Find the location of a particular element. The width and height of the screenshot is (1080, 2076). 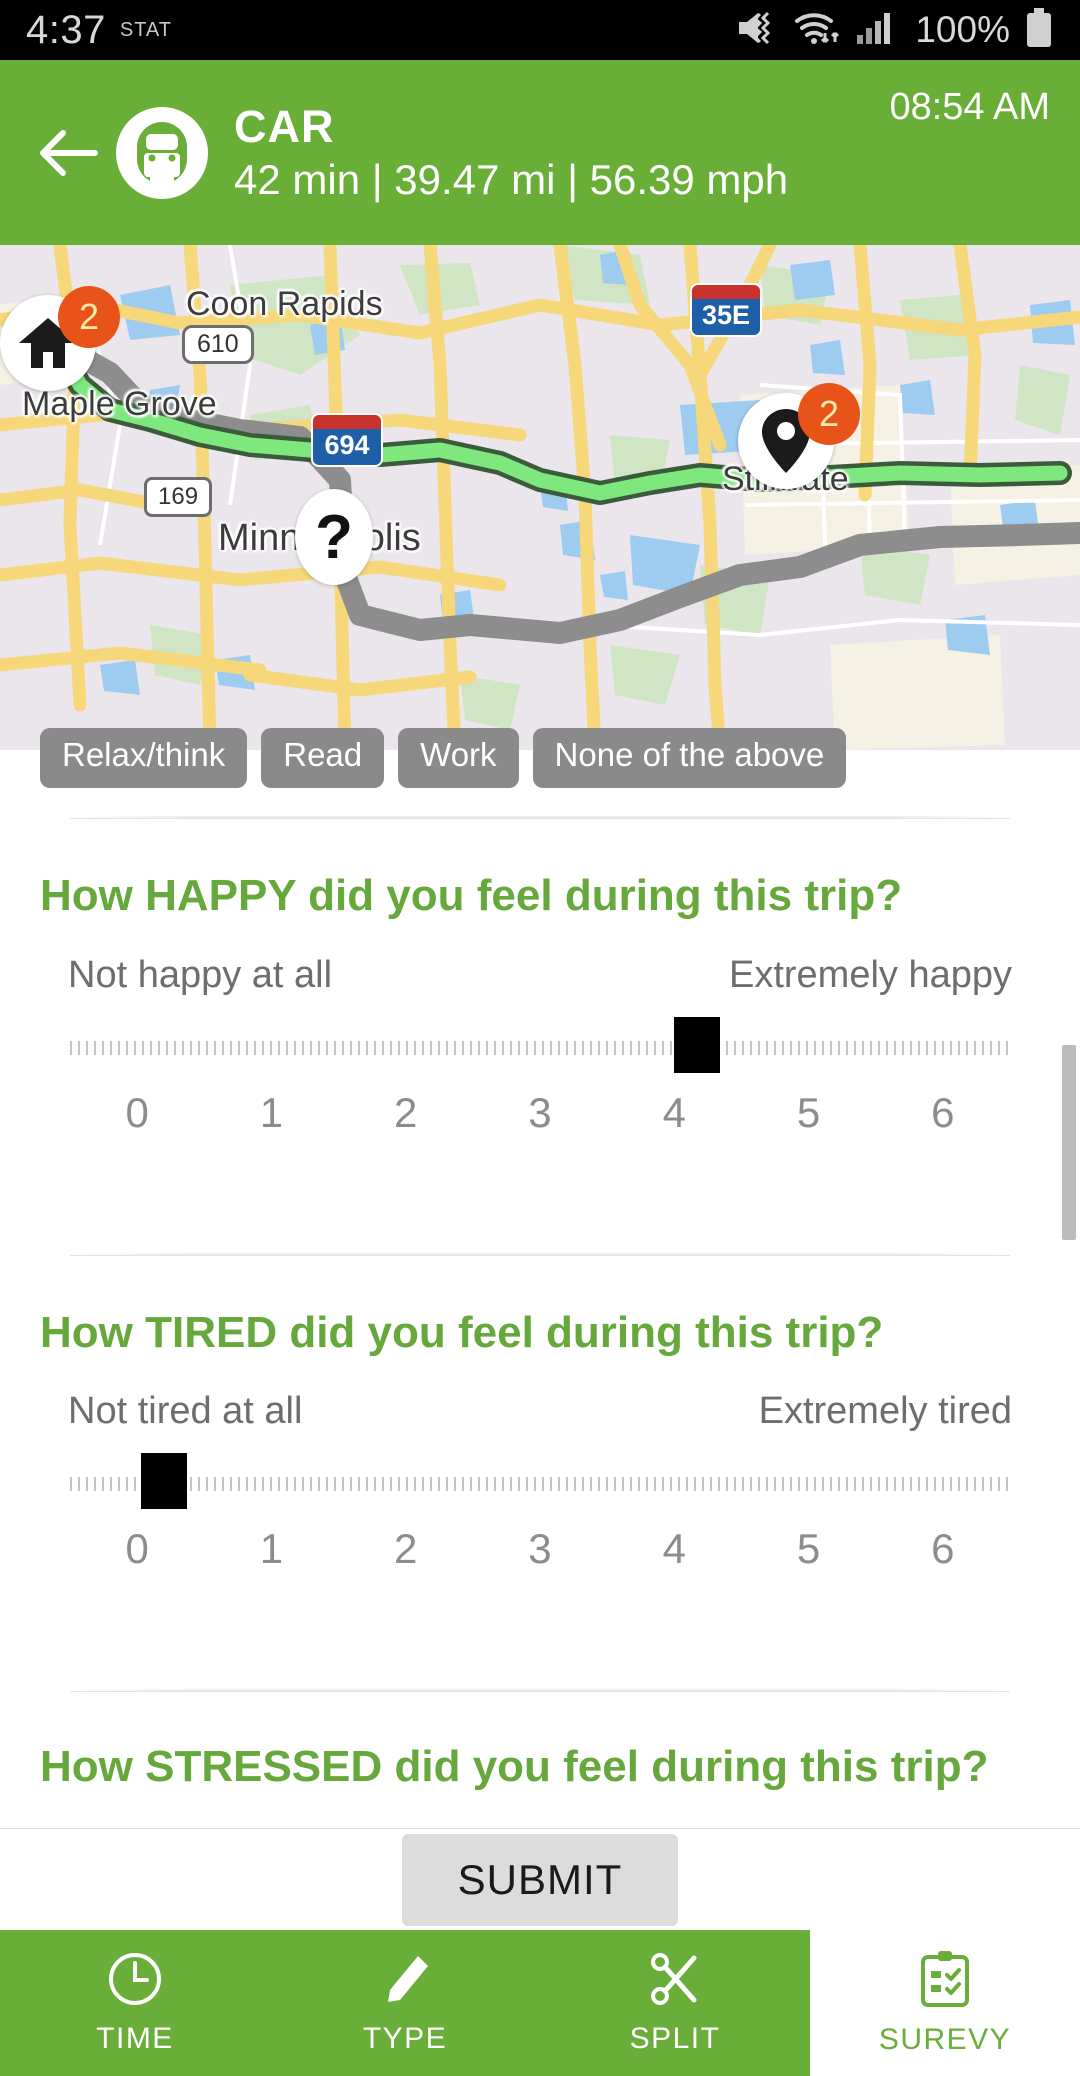

mute-vibrate-icon is located at coordinates (758, 30).